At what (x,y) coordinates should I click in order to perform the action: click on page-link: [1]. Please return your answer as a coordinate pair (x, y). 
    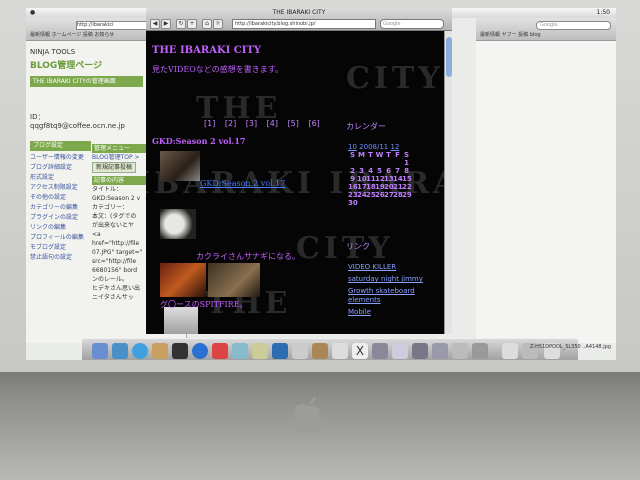
    Looking at the image, I should click on (209, 123).